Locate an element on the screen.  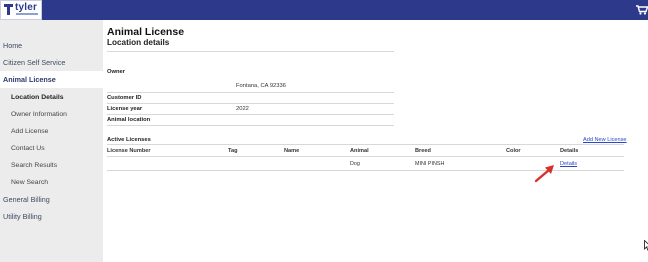
sidebar-item-citizen-self-service: Citizen Self Service is located at coordinates (51, 62).